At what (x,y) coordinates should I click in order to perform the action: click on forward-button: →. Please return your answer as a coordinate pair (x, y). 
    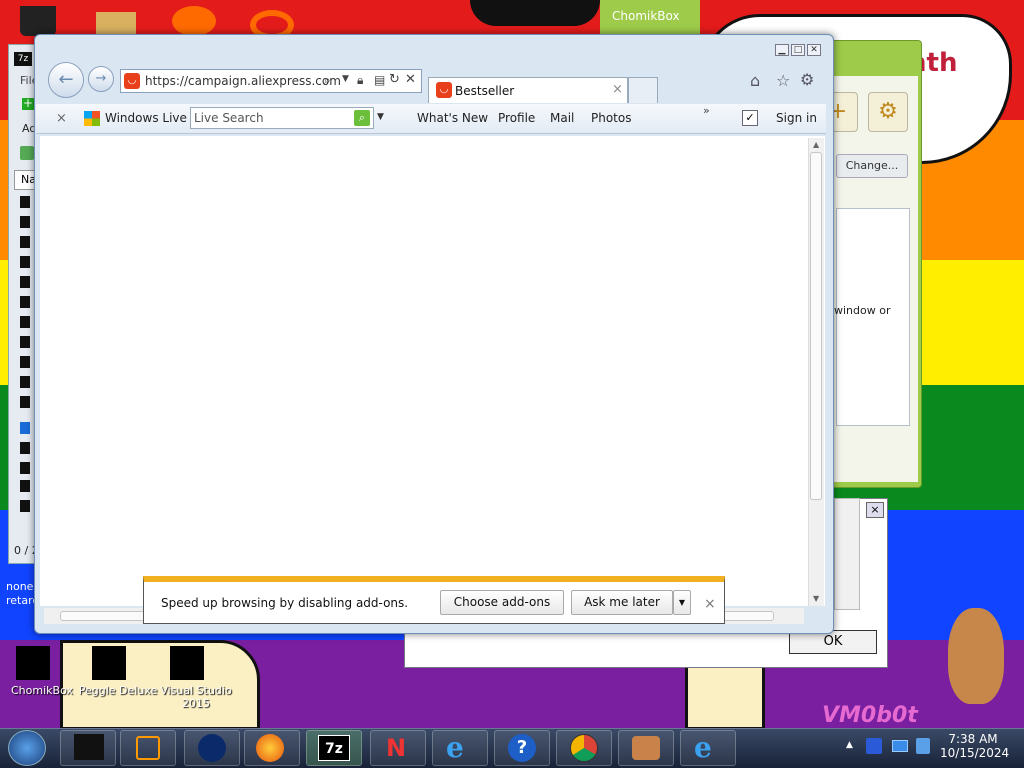
    Looking at the image, I should click on (101, 79).